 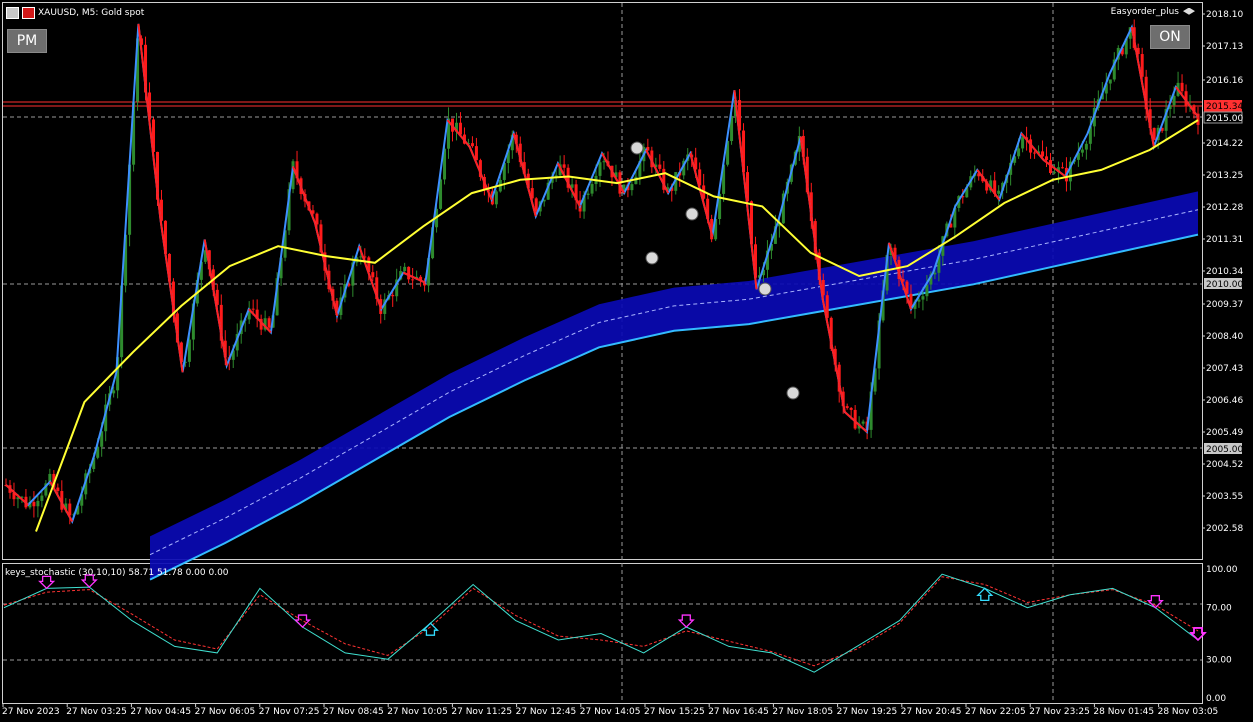 I want to click on time-axis-label: 27 Nov 23:25, so click(x=1059, y=712).